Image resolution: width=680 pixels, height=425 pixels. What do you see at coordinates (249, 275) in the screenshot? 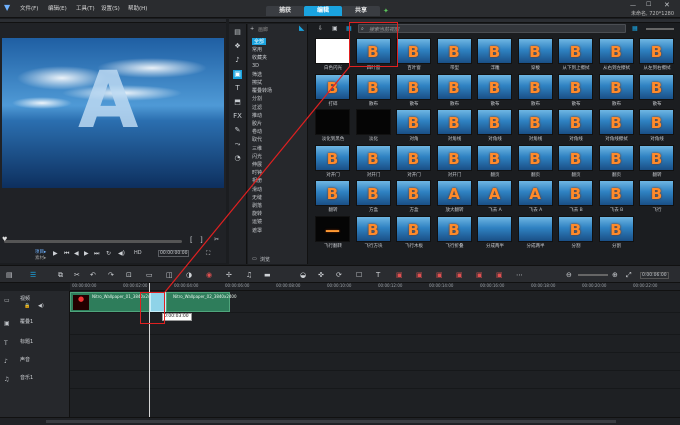
I see `audio-mix-icon: ♫` at bounding box center [249, 275].